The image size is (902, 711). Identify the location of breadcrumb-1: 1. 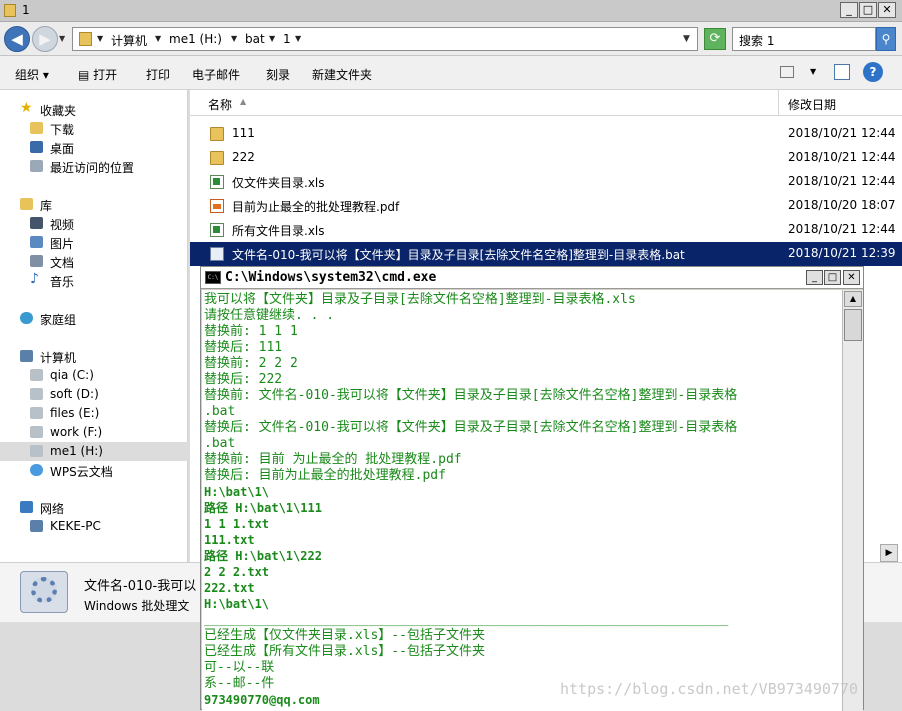
(287, 39).